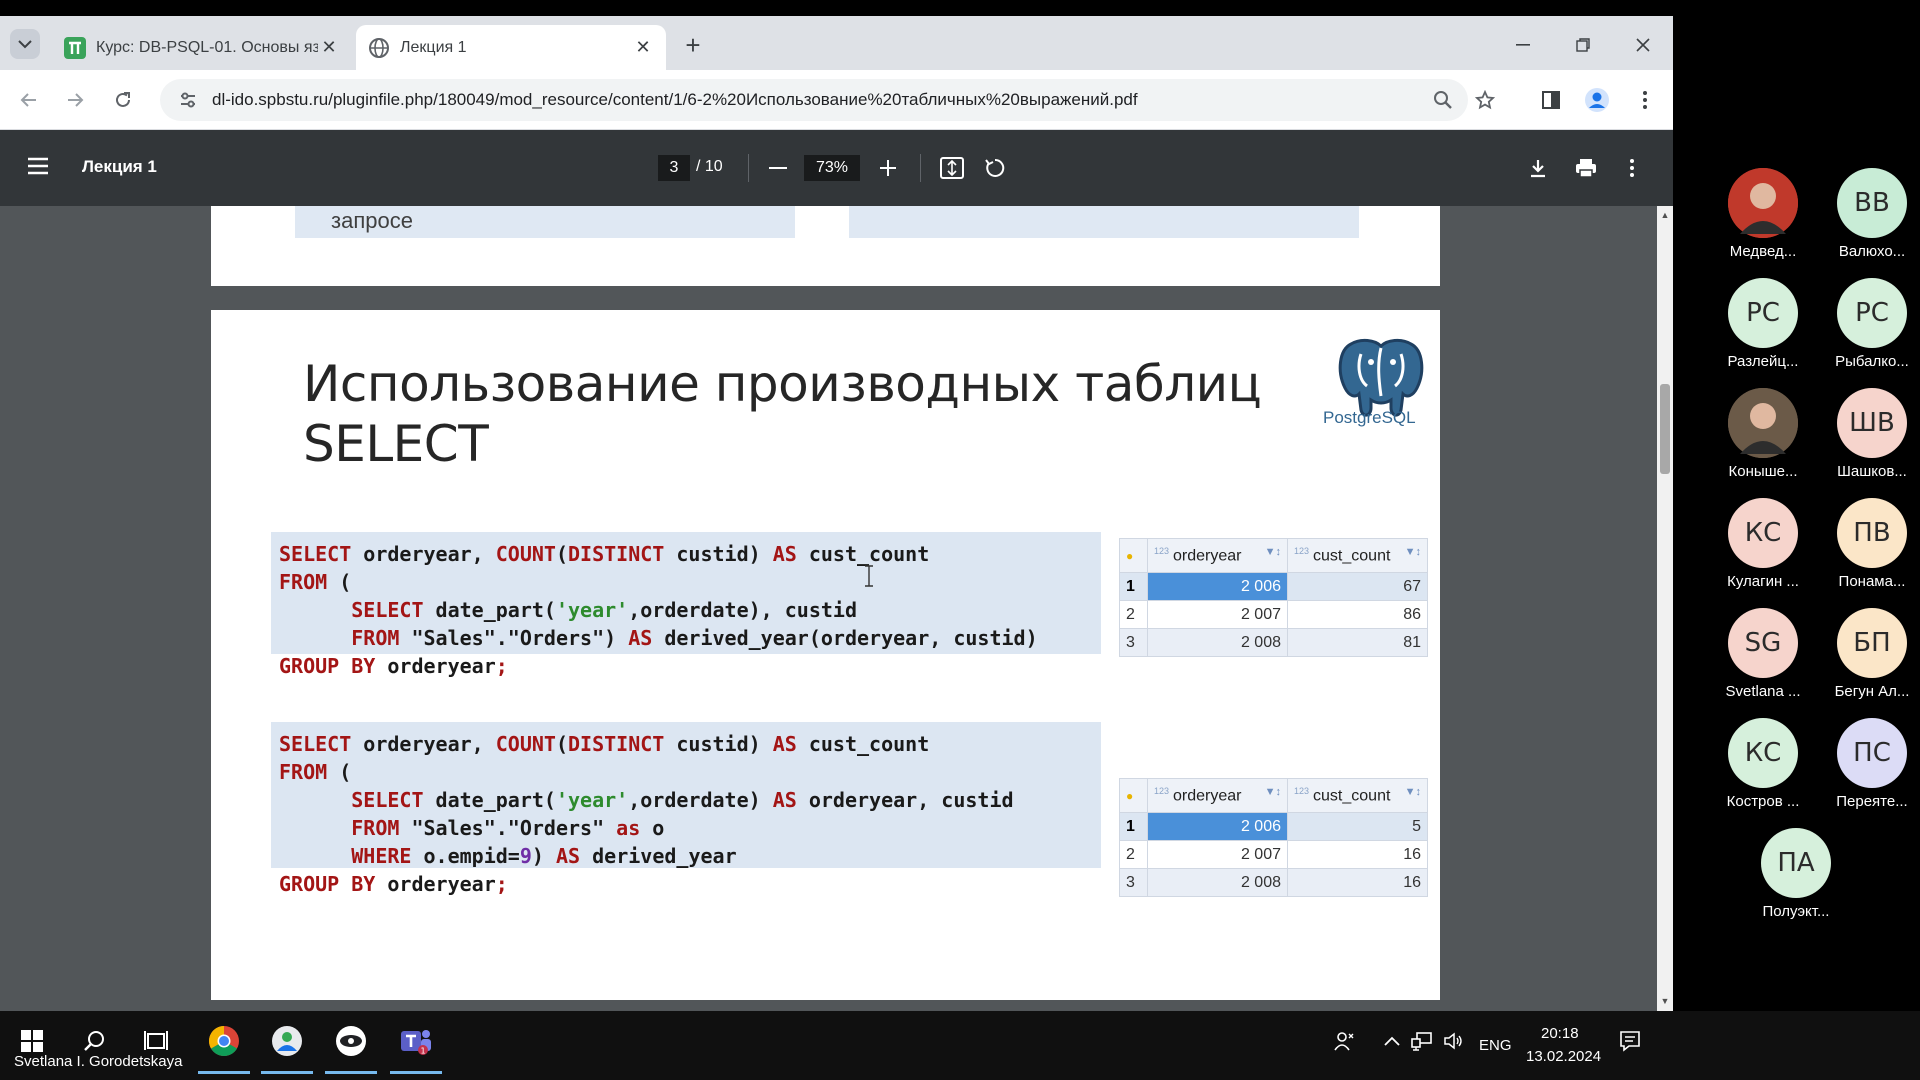  Describe the element at coordinates (287, 1072) in the screenshot. I see `active-app-indicator` at that location.